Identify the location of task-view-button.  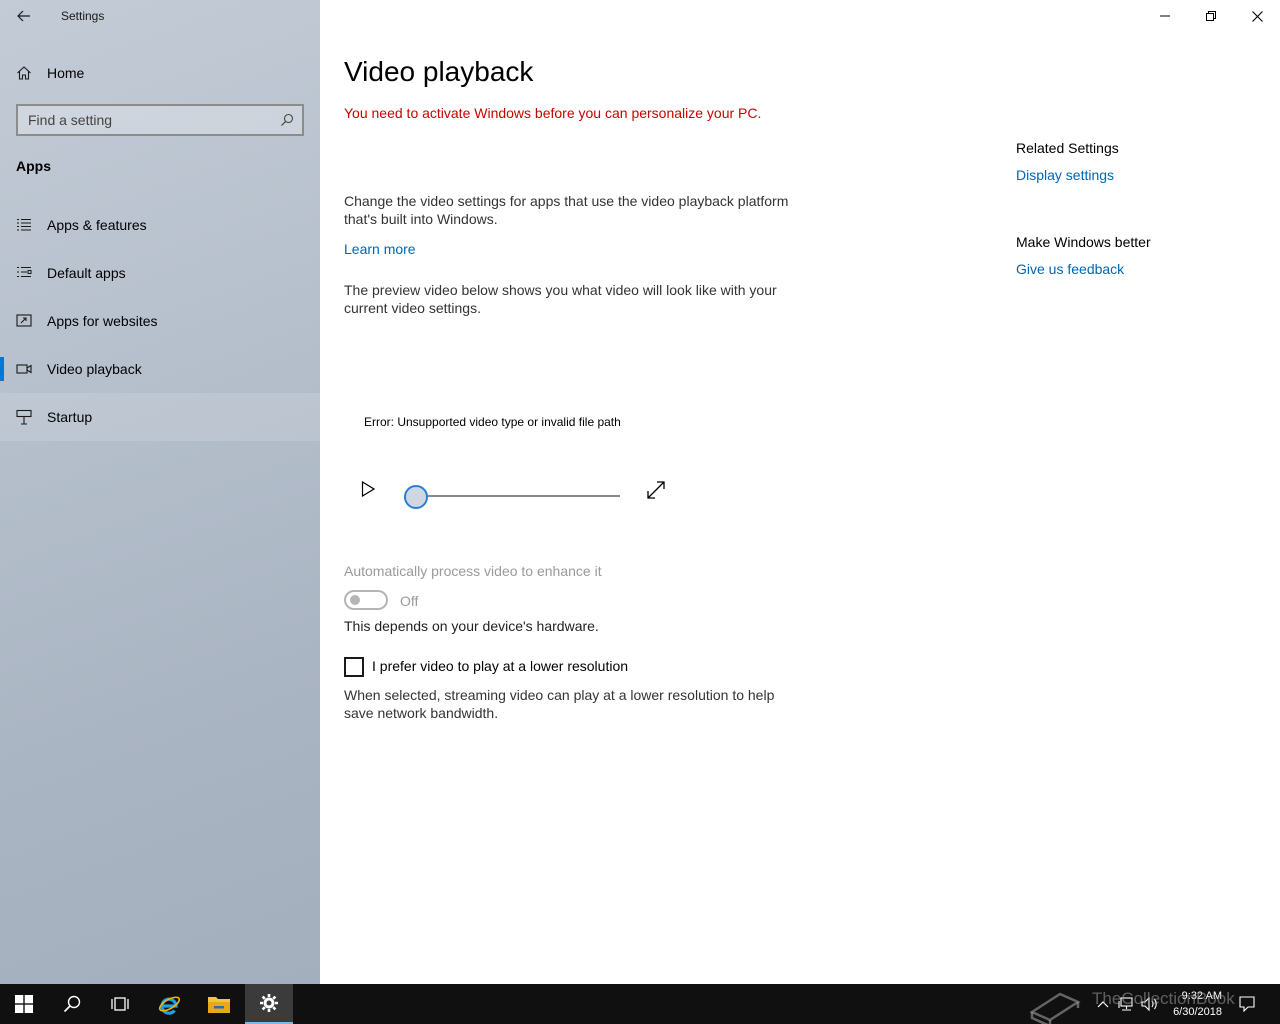
(120, 1004).